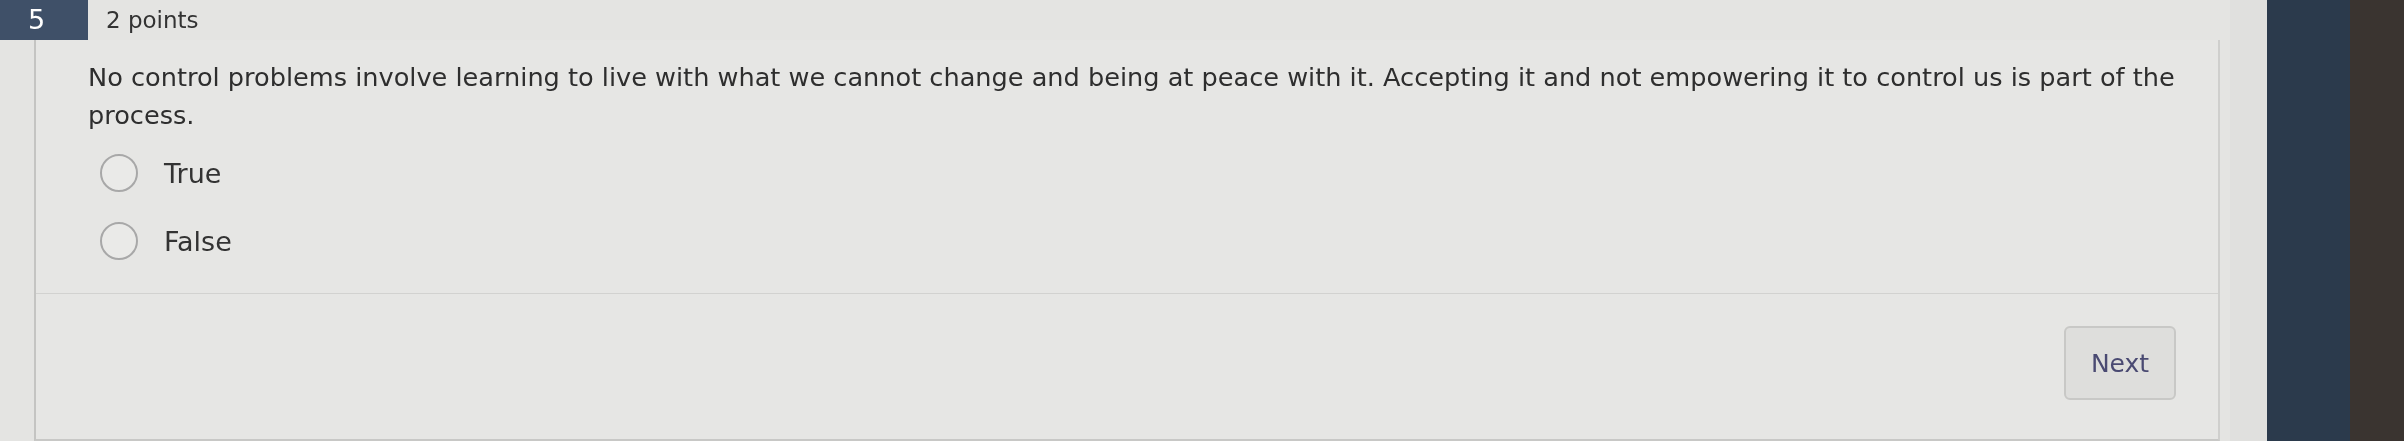  Describe the element at coordinates (198, 241) in the screenshot. I see `option-label: False` at that location.